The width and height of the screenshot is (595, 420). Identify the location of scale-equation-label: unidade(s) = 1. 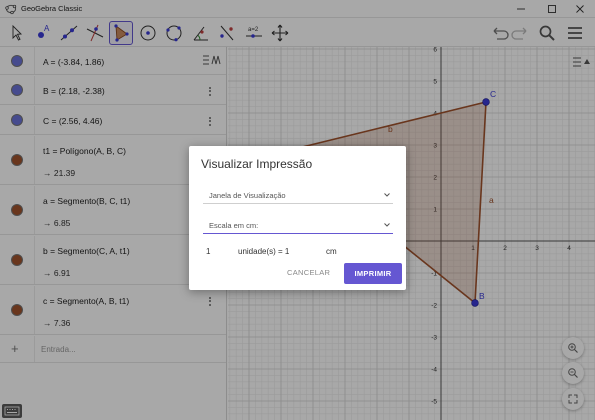
(264, 251).